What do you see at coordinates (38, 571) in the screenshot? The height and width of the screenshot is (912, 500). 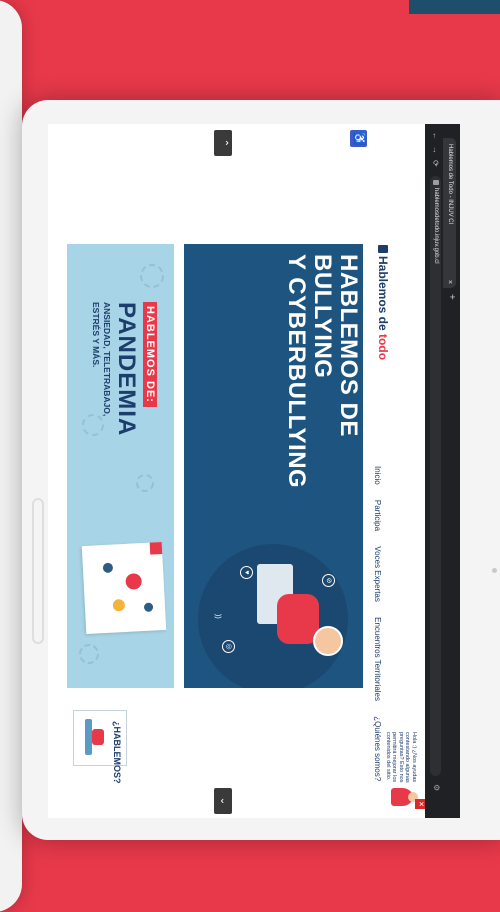 I see `home-button` at bounding box center [38, 571].